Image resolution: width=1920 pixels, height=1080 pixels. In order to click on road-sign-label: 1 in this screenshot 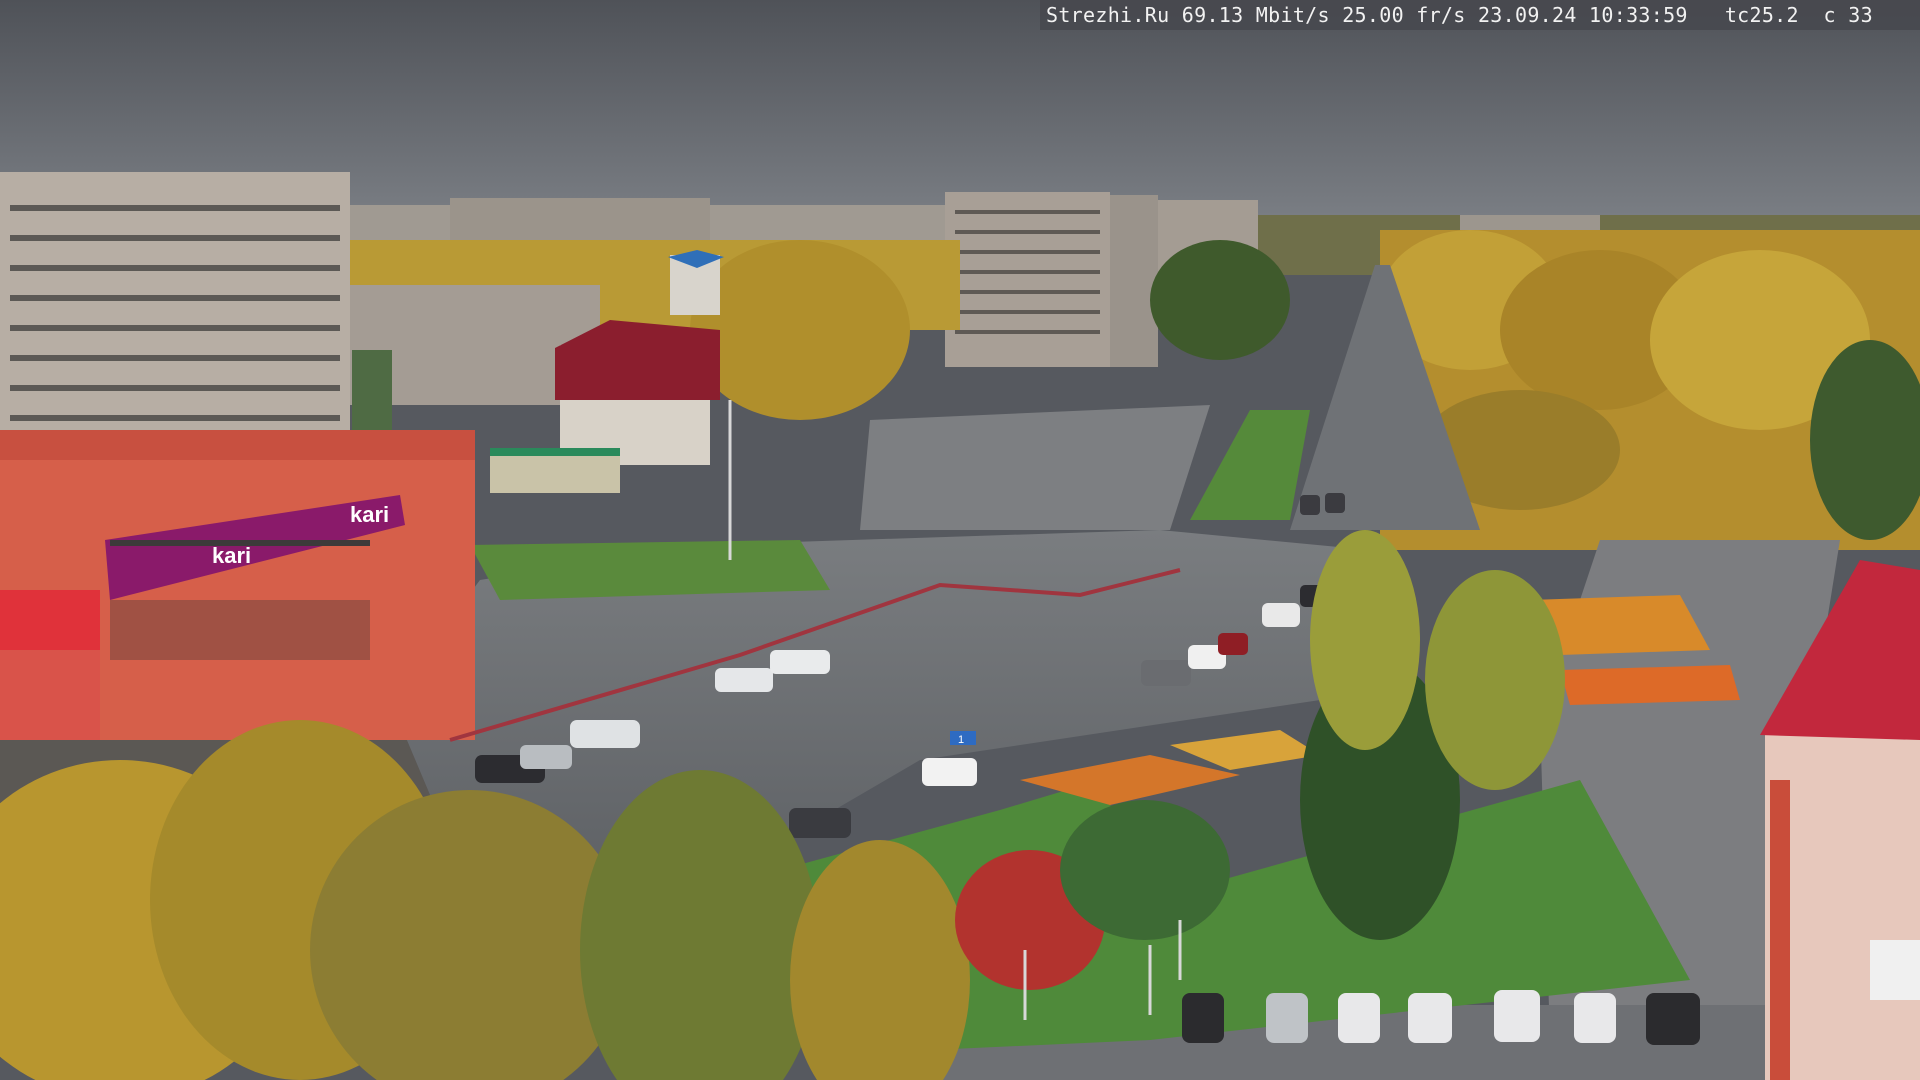, I will do `click(961, 740)`.